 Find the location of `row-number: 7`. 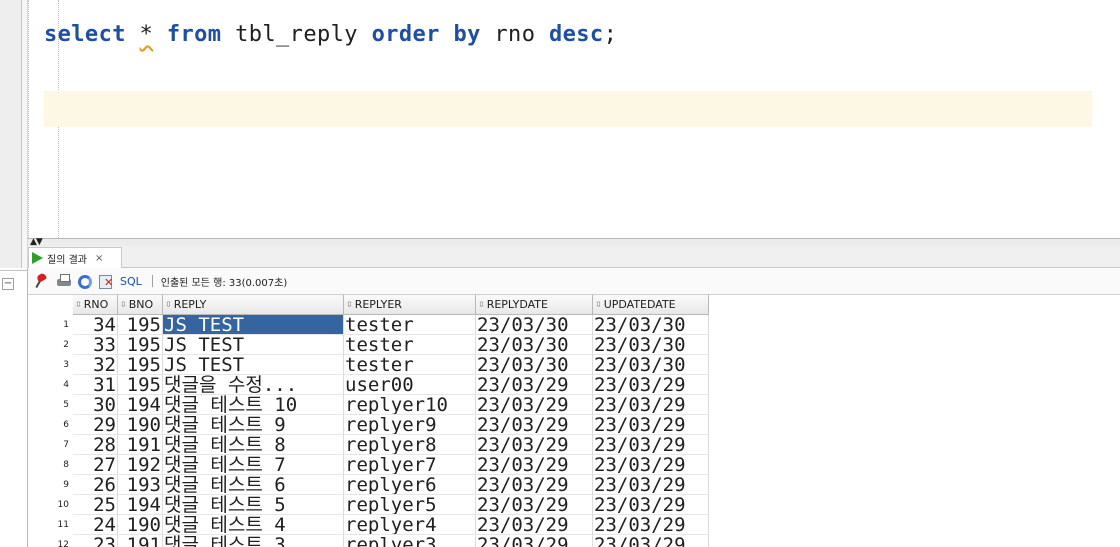

row-number: 7 is located at coordinates (50, 445).